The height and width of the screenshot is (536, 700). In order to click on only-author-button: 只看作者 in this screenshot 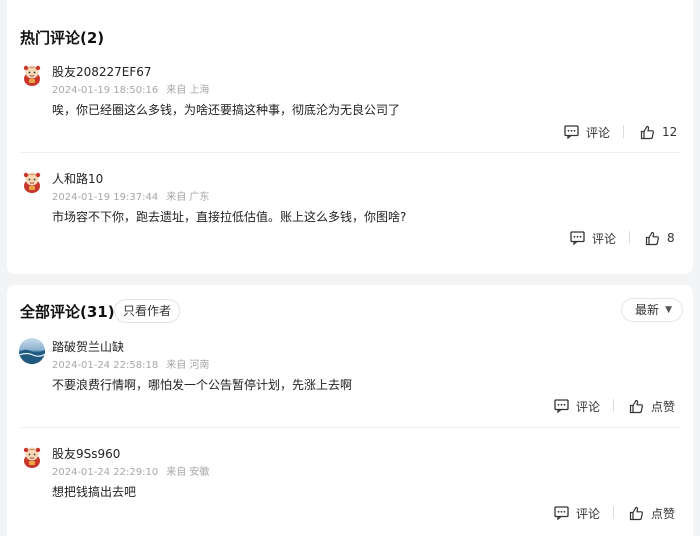, I will do `click(147, 311)`.